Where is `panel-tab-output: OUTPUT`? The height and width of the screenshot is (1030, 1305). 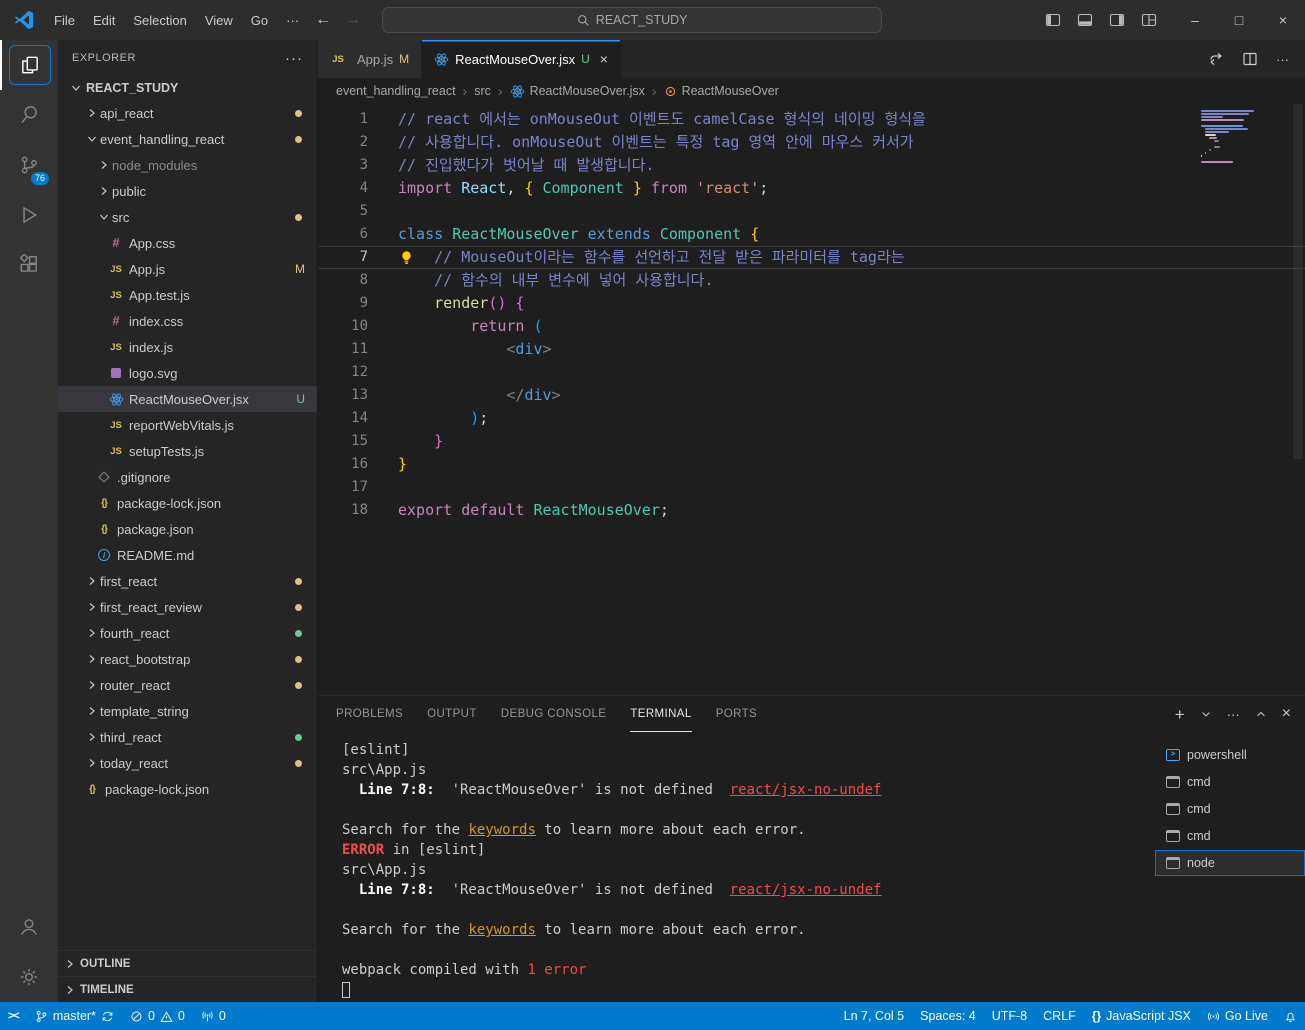 panel-tab-output: OUTPUT is located at coordinates (452, 714).